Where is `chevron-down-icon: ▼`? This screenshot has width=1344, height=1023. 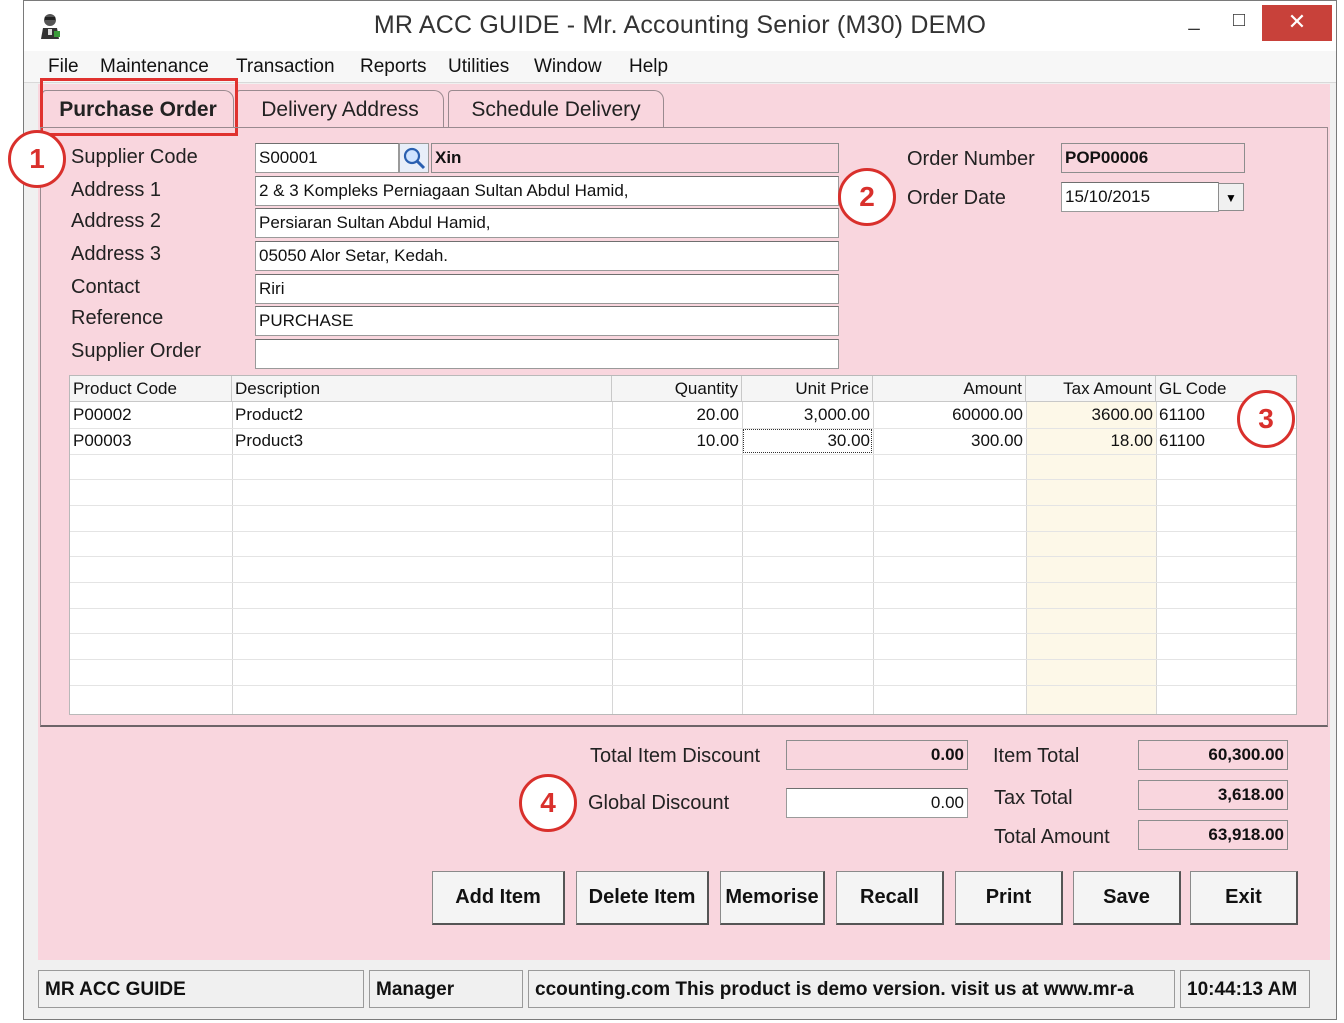
chevron-down-icon: ▼ is located at coordinates (1231, 198).